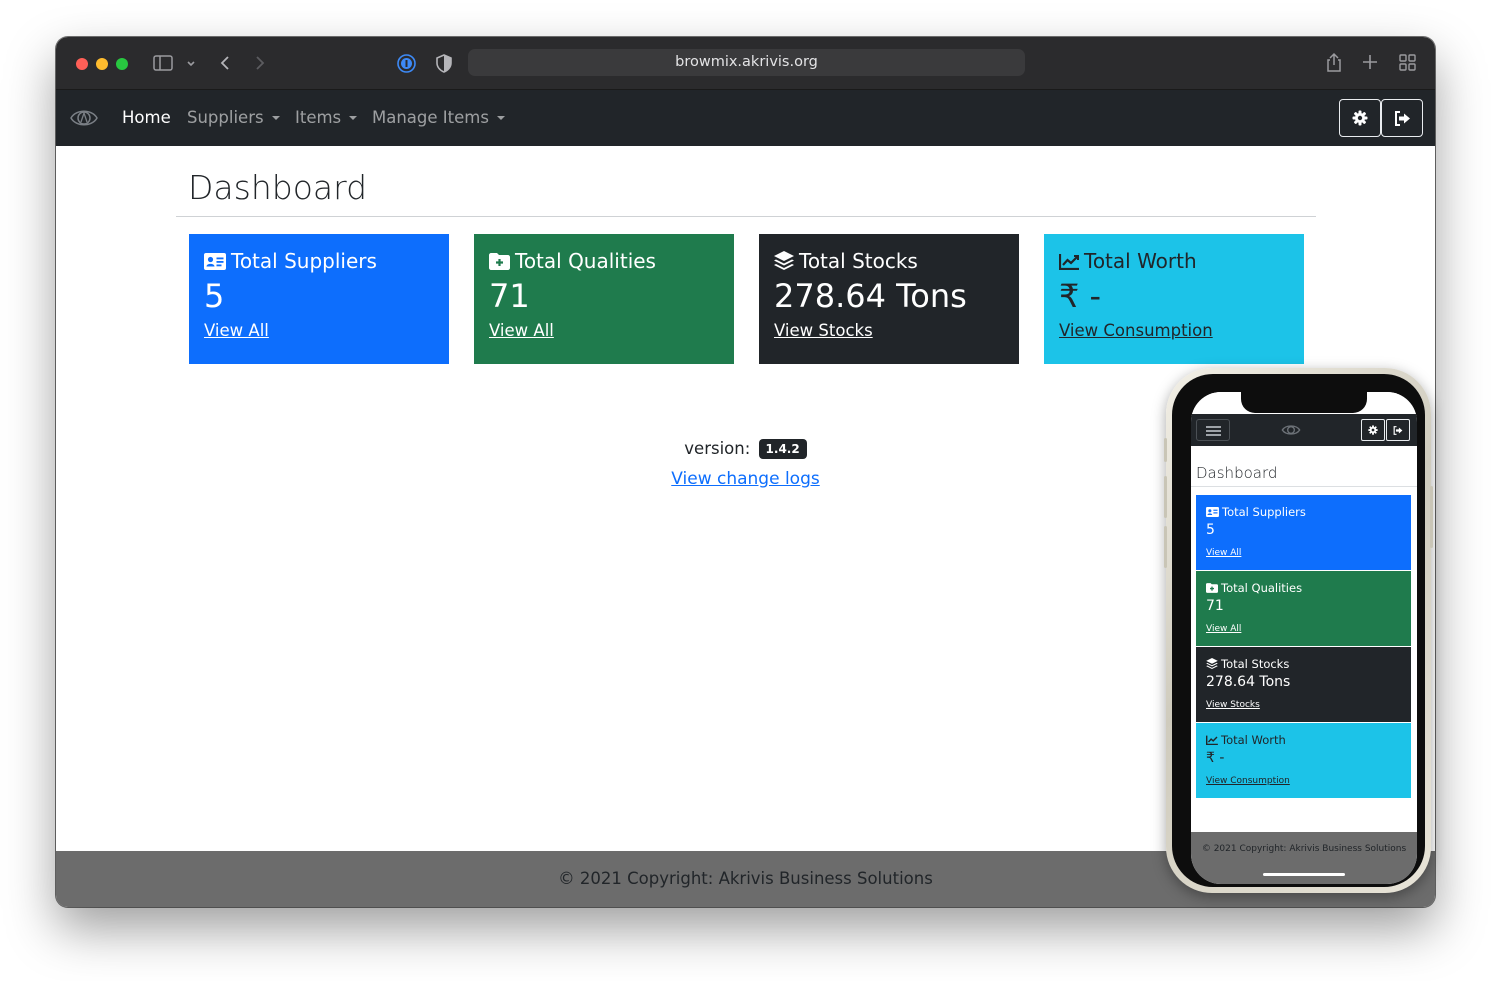  Describe the element at coordinates (745, 118) in the screenshot. I see `app-navbar: Home Suppliers Items Manage Items` at that location.